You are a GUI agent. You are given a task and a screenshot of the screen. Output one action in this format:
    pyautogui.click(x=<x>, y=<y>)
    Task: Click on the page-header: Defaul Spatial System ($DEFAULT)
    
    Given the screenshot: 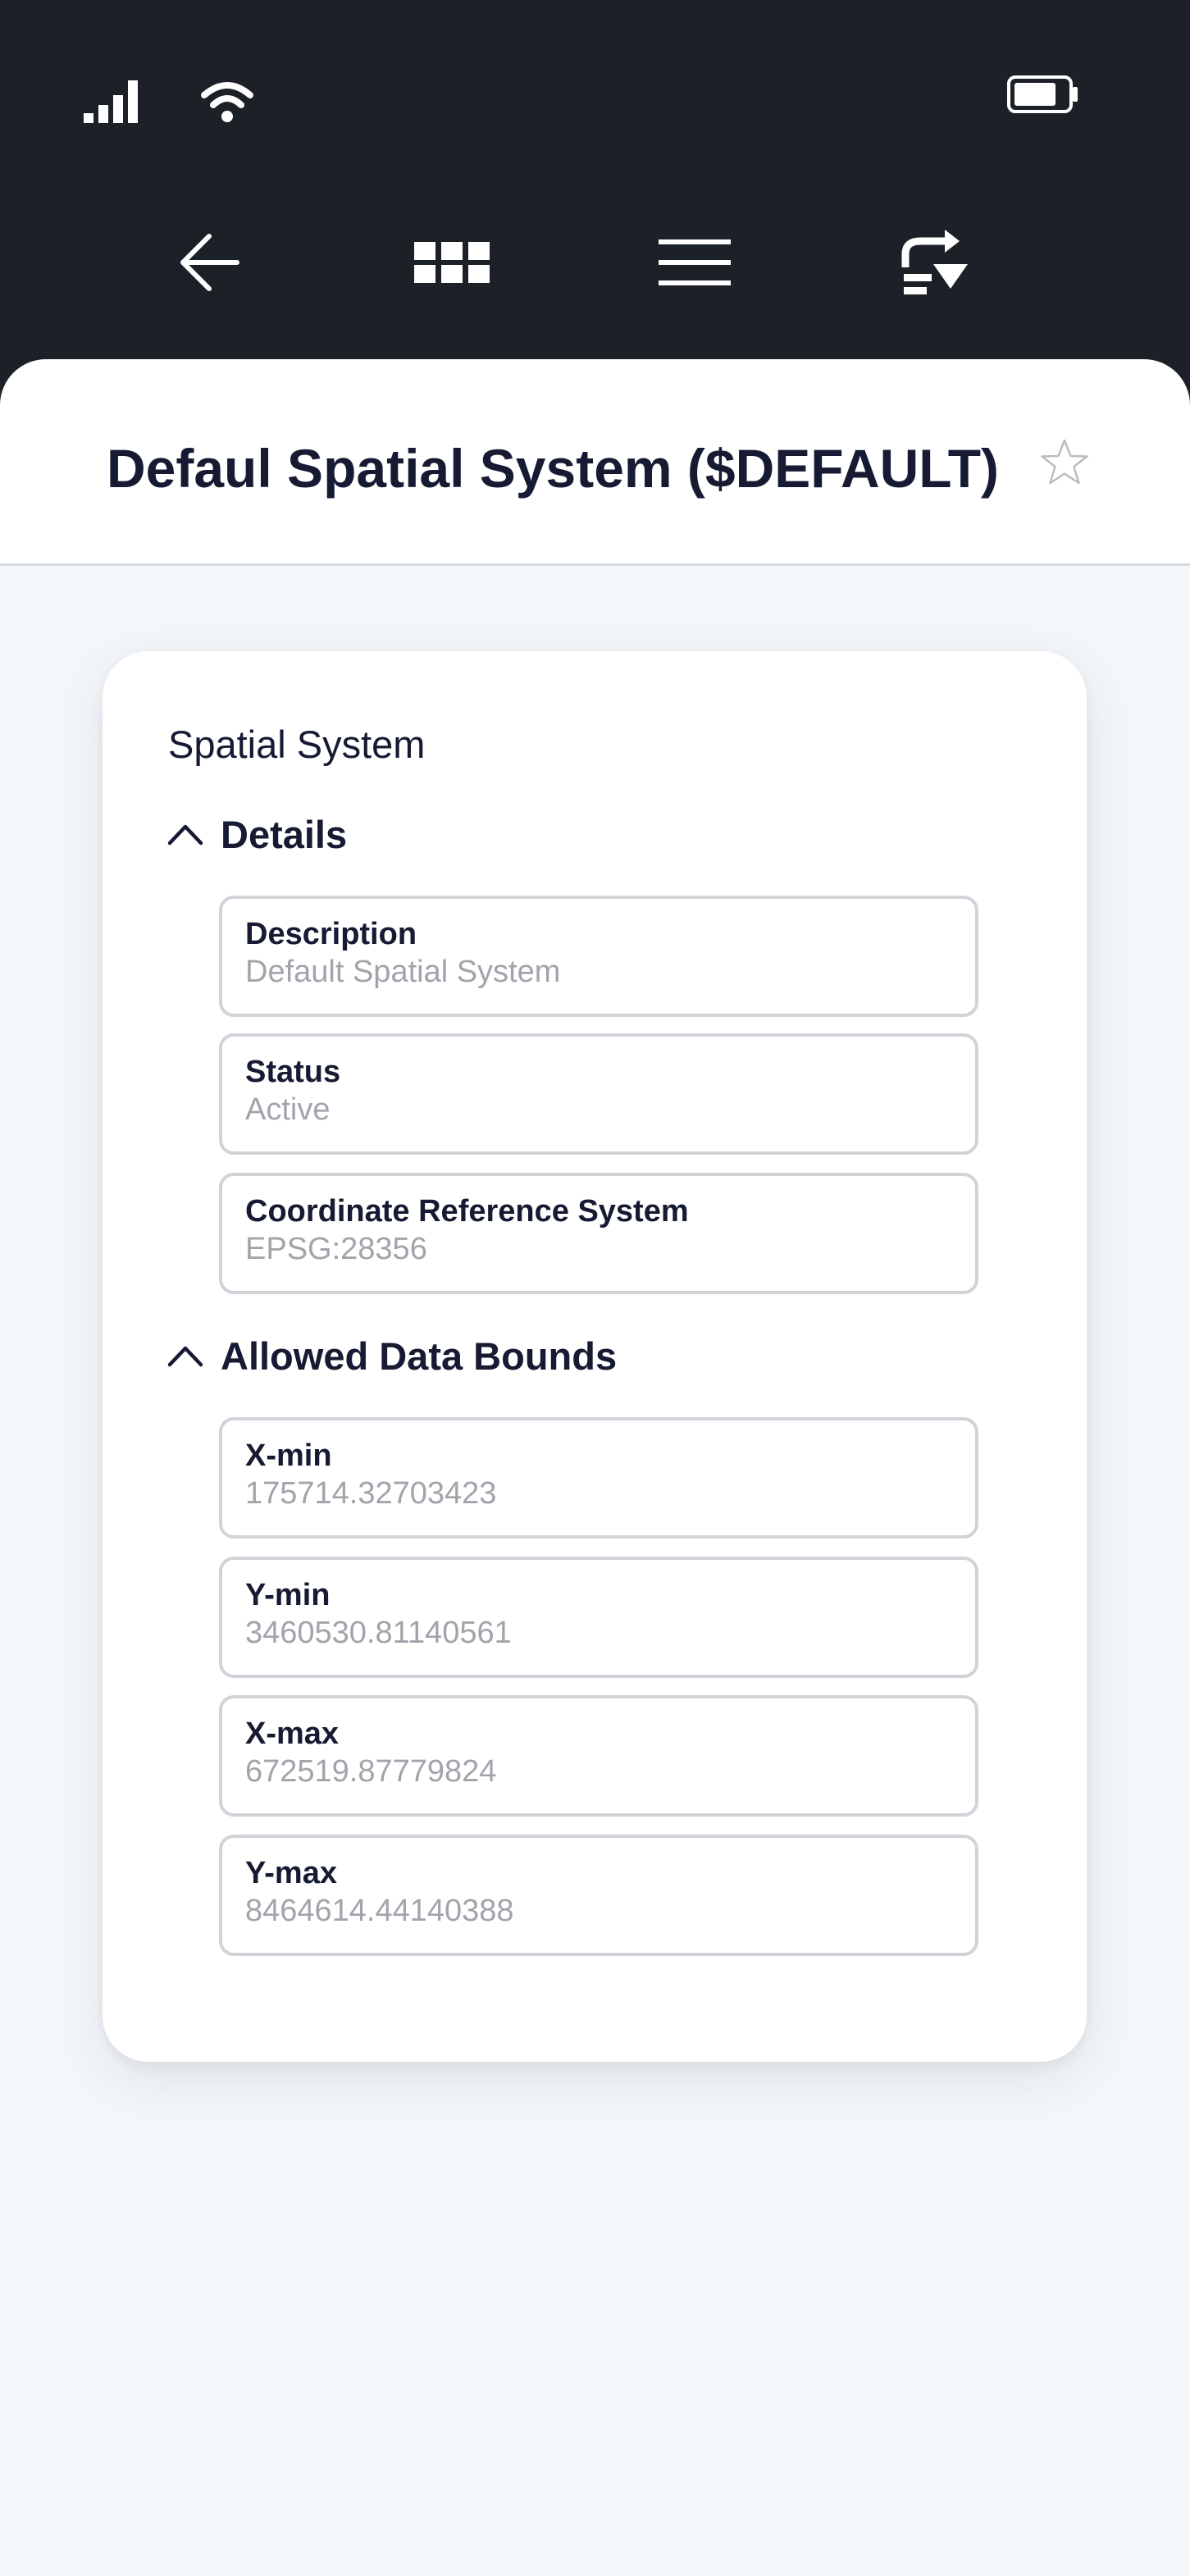 What is the action you would take?
    pyautogui.click(x=595, y=462)
    